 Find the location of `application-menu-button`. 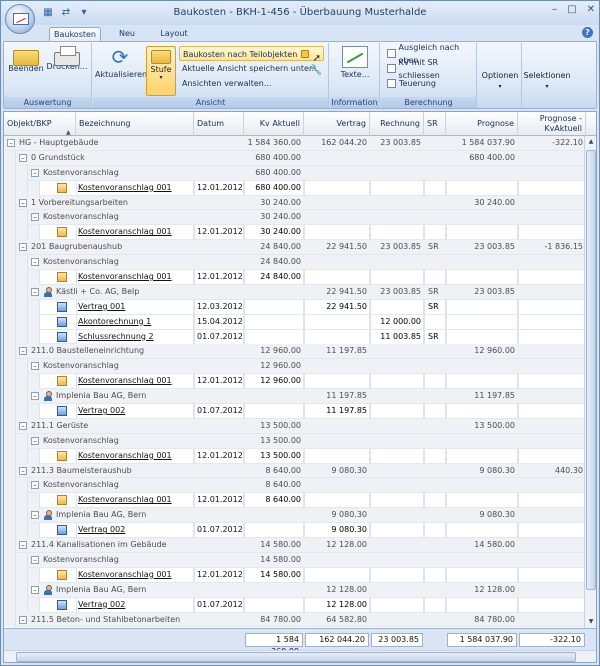

application-menu-button is located at coordinates (20, 19).